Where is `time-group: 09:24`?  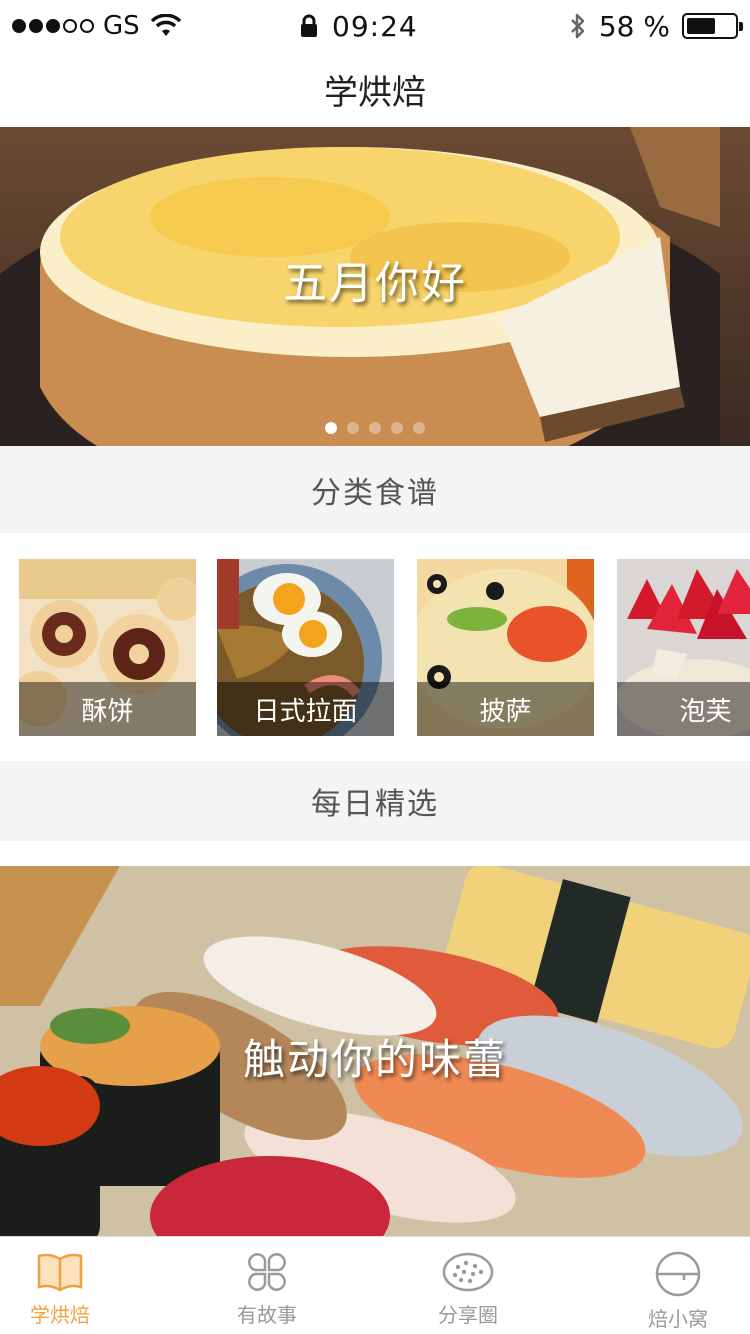 time-group: 09:24 is located at coordinates (359, 26).